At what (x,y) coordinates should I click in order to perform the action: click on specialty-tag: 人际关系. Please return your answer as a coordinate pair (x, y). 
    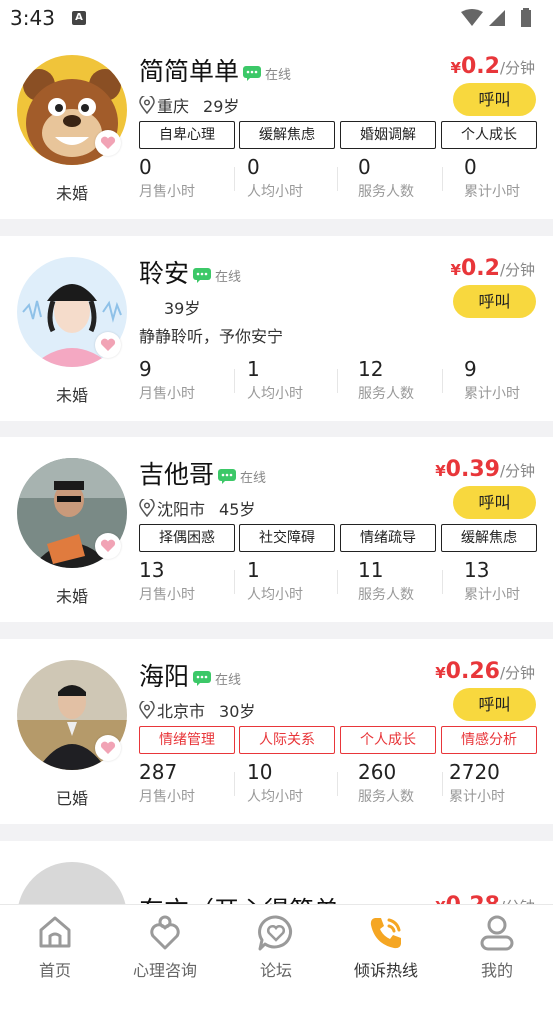
    Looking at the image, I should click on (287, 740).